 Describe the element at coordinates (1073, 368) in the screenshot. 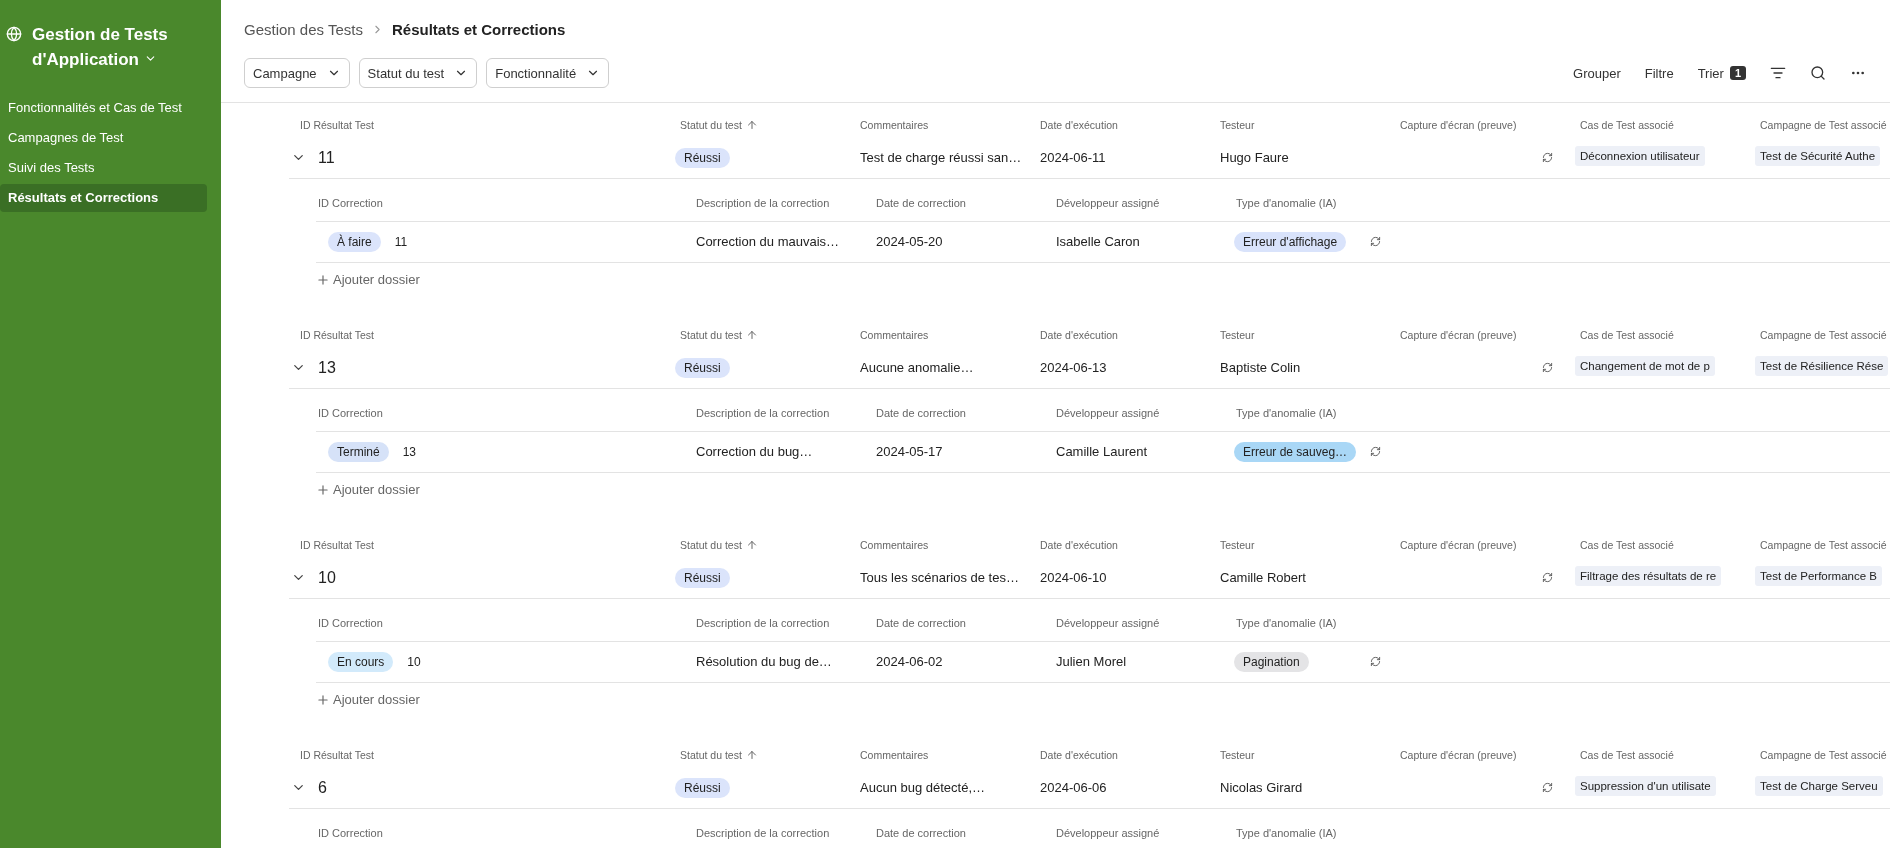

I see `table-cell-text: 2024-06-13` at that location.